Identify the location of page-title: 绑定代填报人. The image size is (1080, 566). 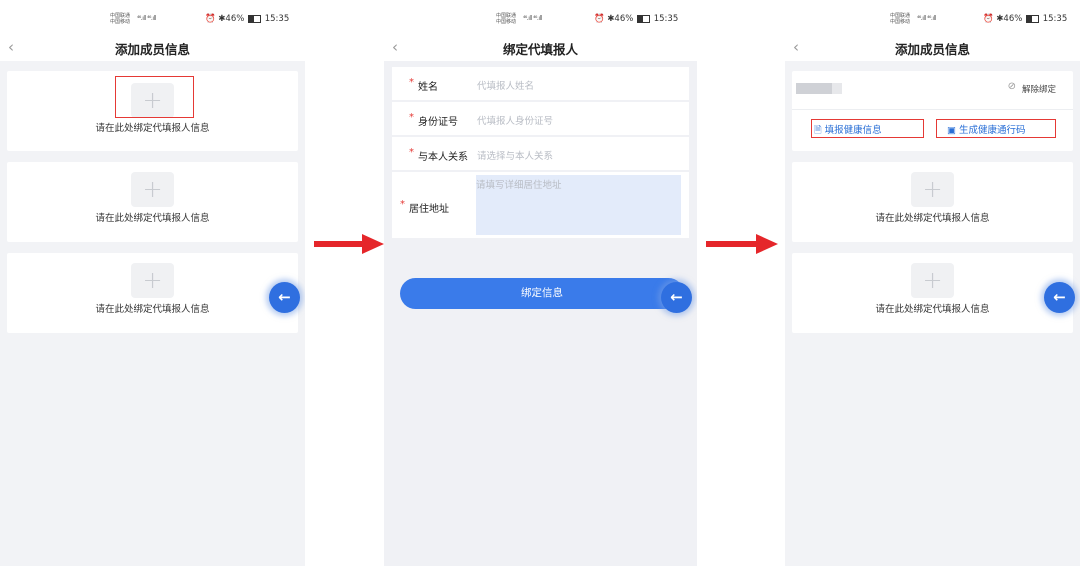
(540, 49).